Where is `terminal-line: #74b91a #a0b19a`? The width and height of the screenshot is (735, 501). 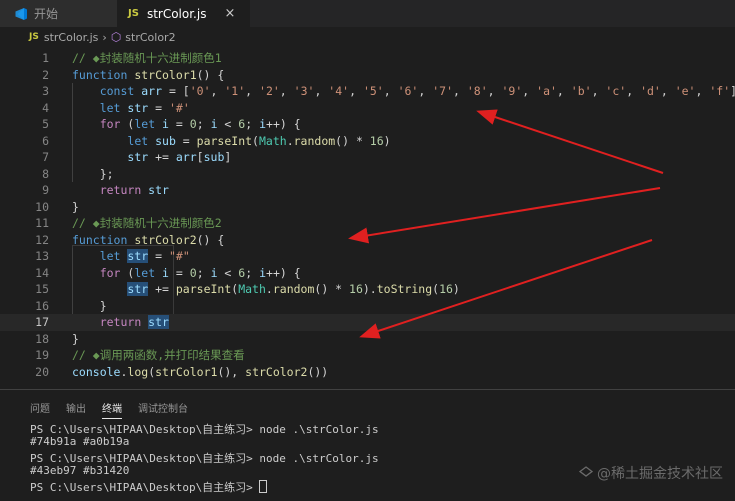 terminal-line: #74b91a #a0b19a is located at coordinates (80, 441).